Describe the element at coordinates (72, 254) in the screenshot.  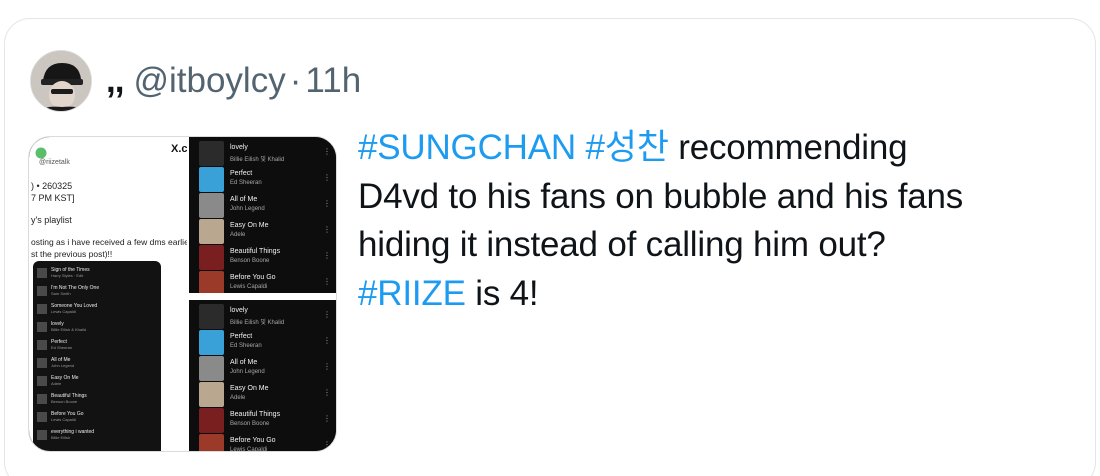
I see `image-body-line-2: st the previous post)!!` at that location.